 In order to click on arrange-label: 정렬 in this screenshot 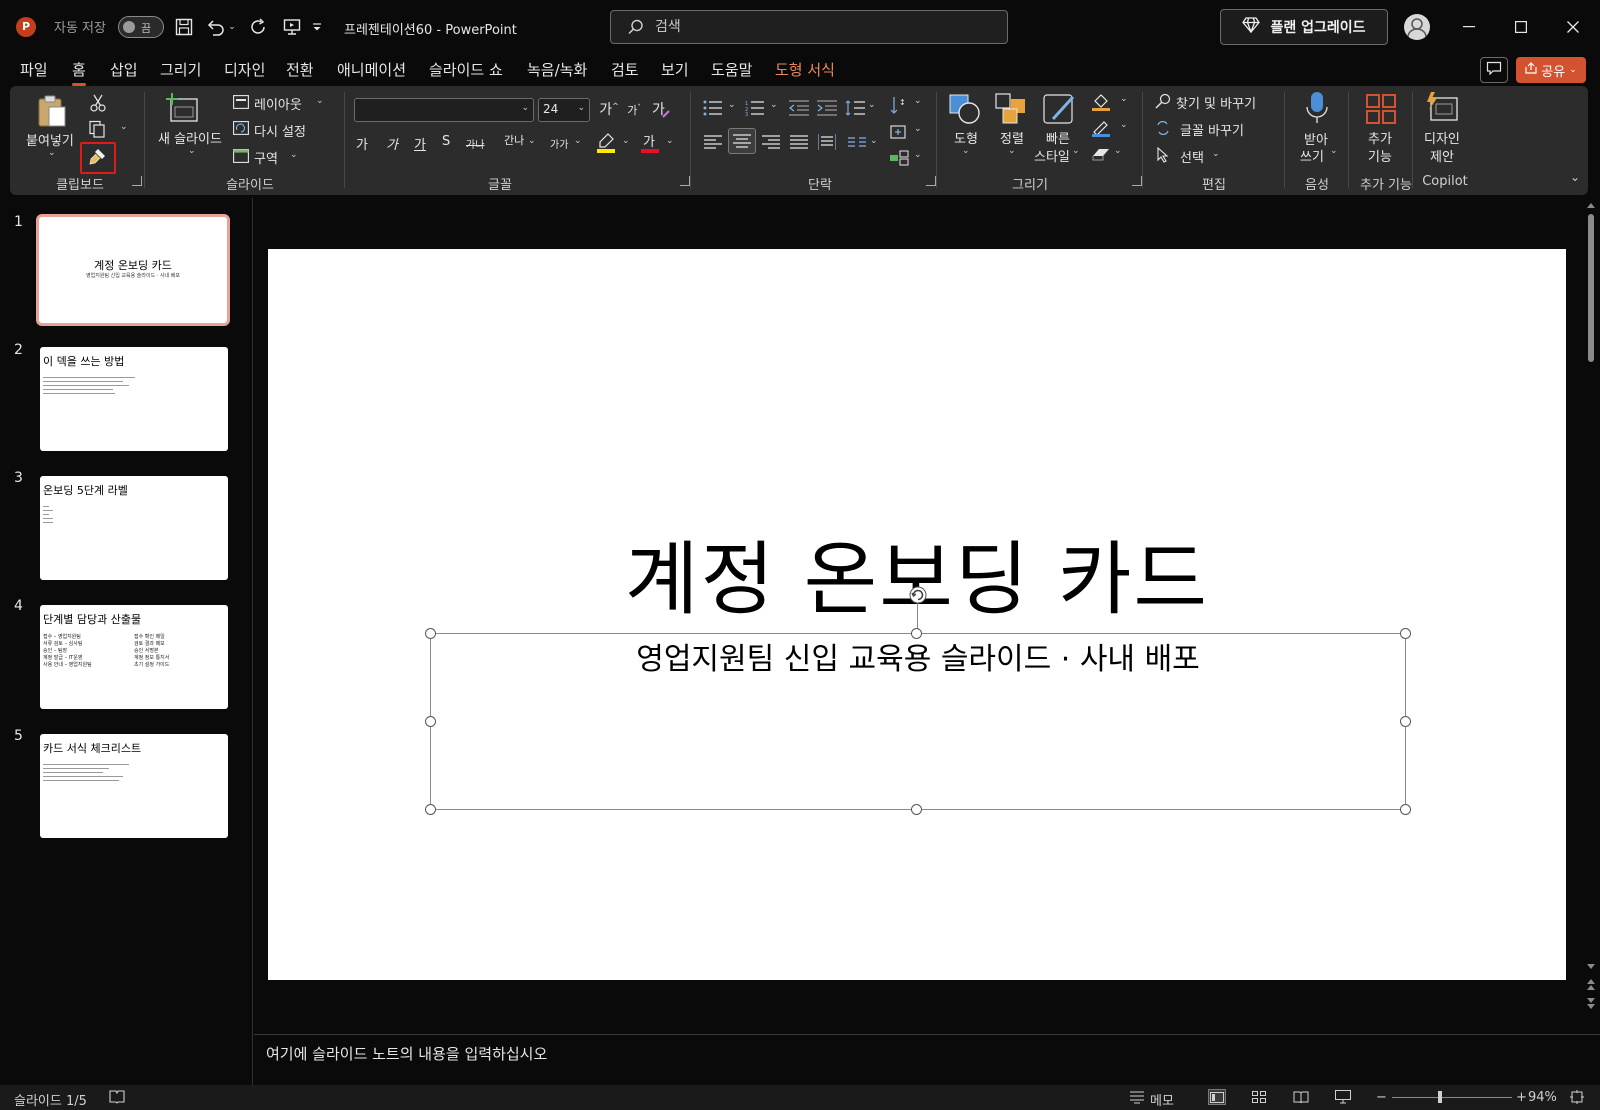, I will do `click(1012, 137)`.